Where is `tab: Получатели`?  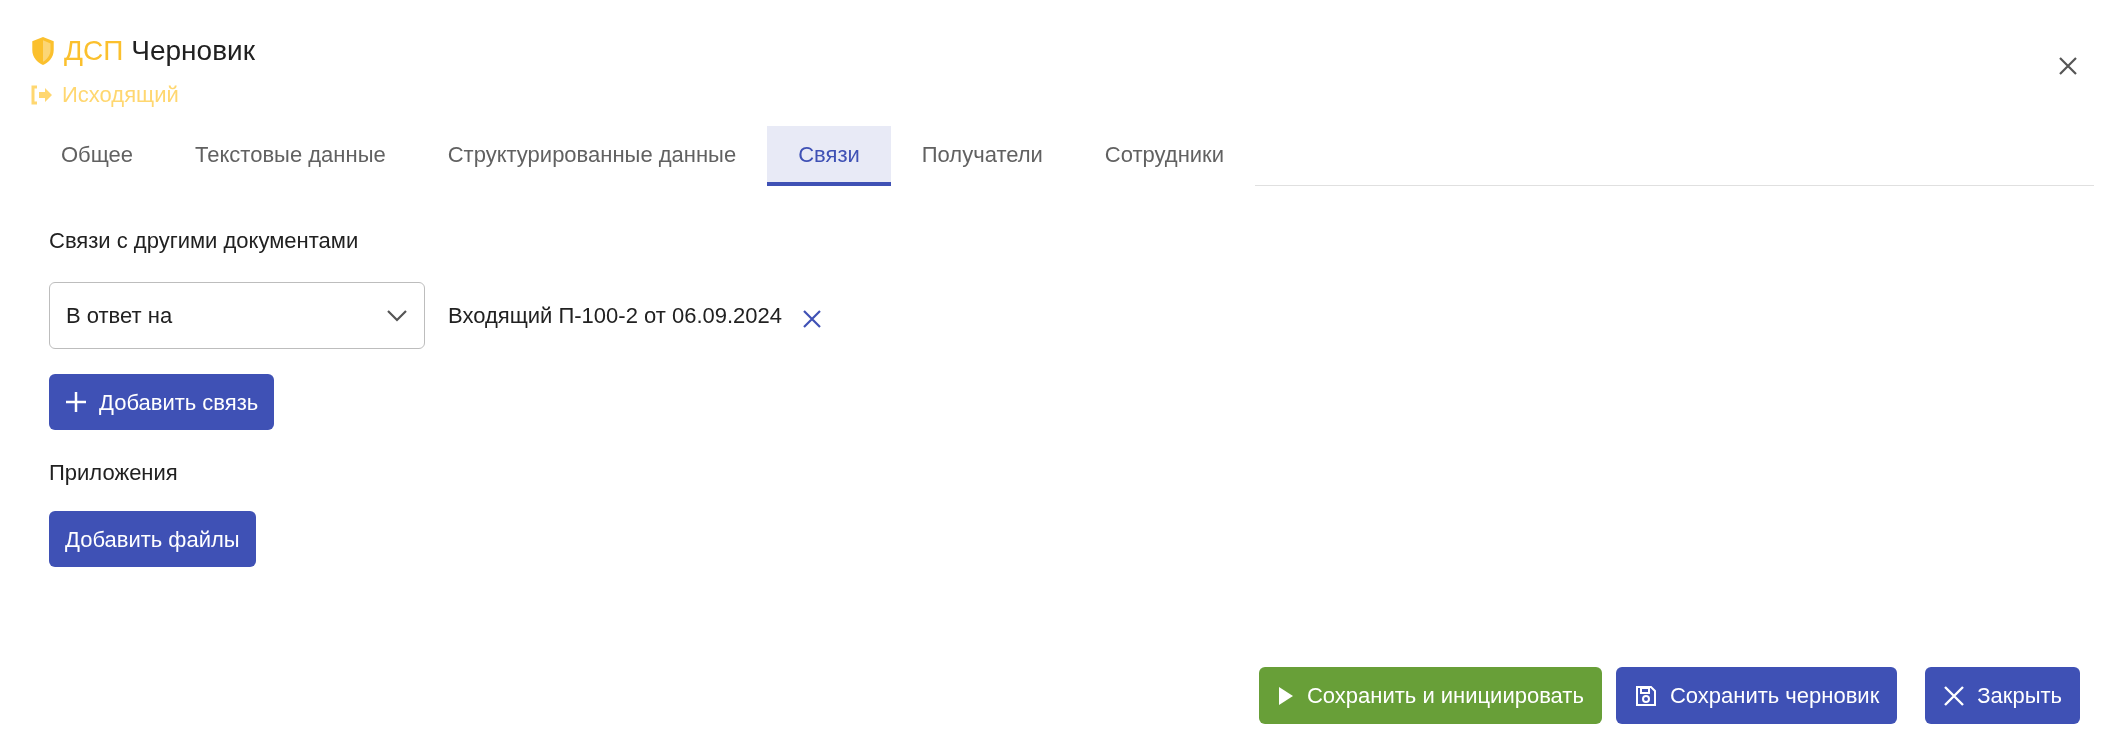
tab: Получатели is located at coordinates (982, 156).